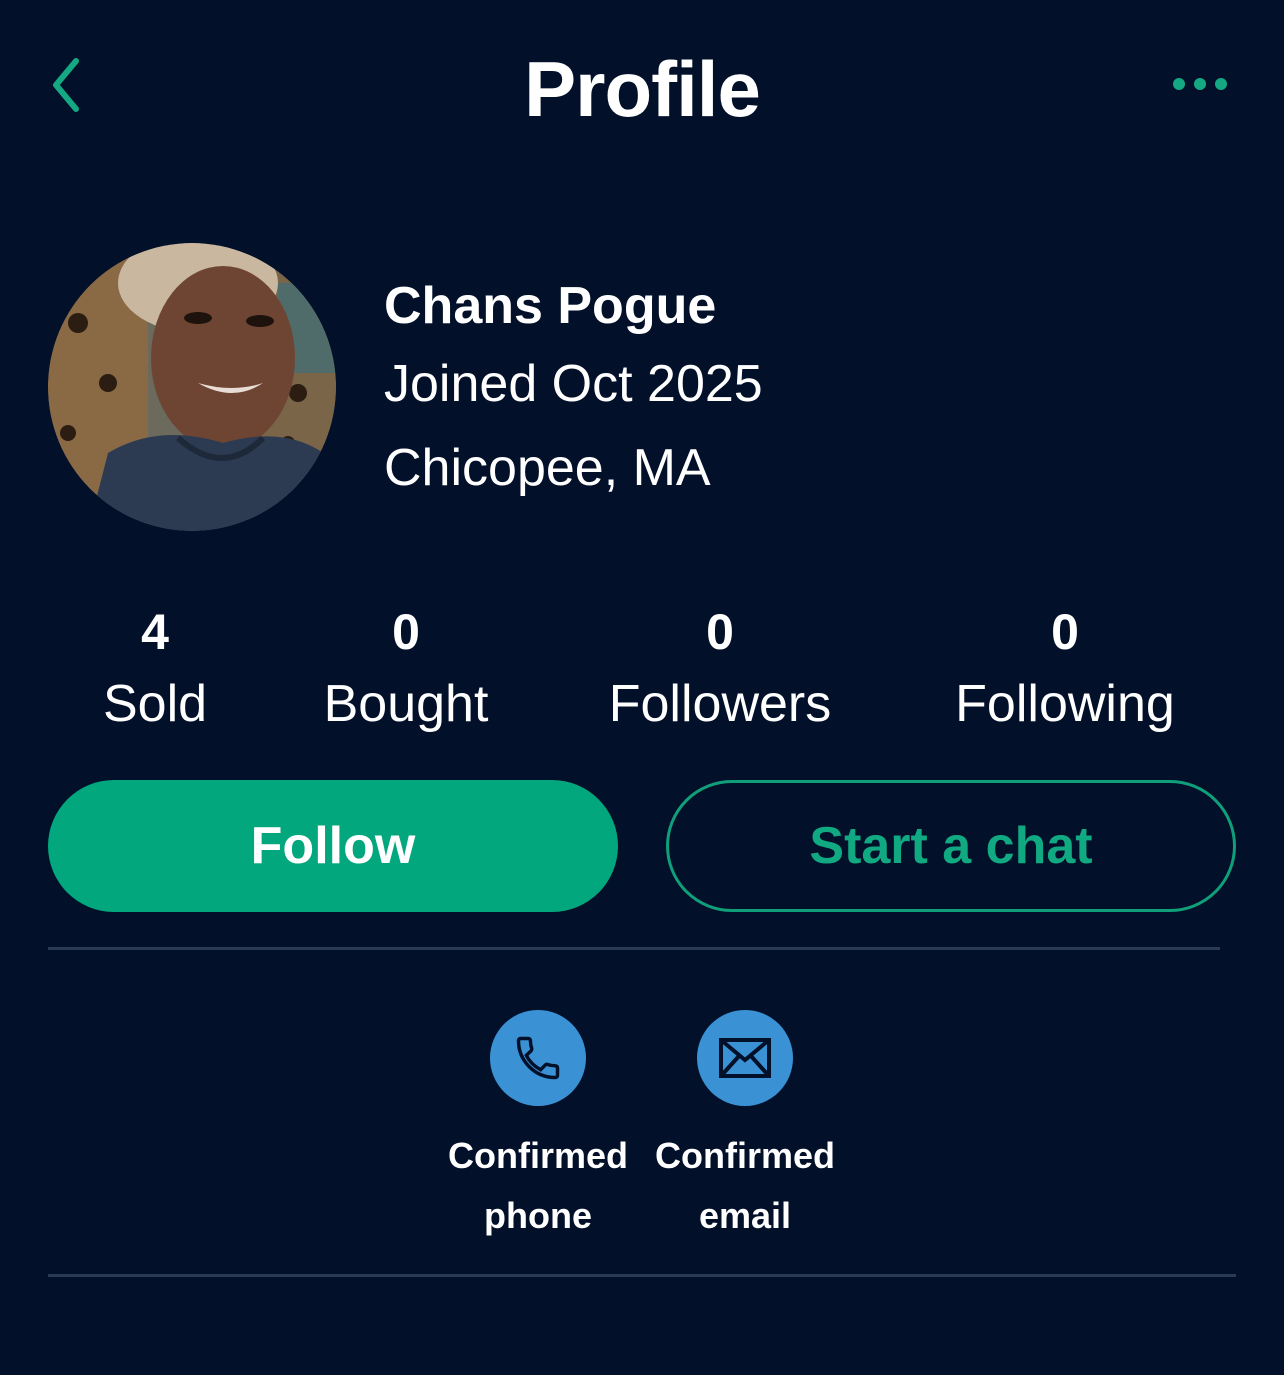  Describe the element at coordinates (720, 704) in the screenshot. I see `stat-label: Followers` at that location.